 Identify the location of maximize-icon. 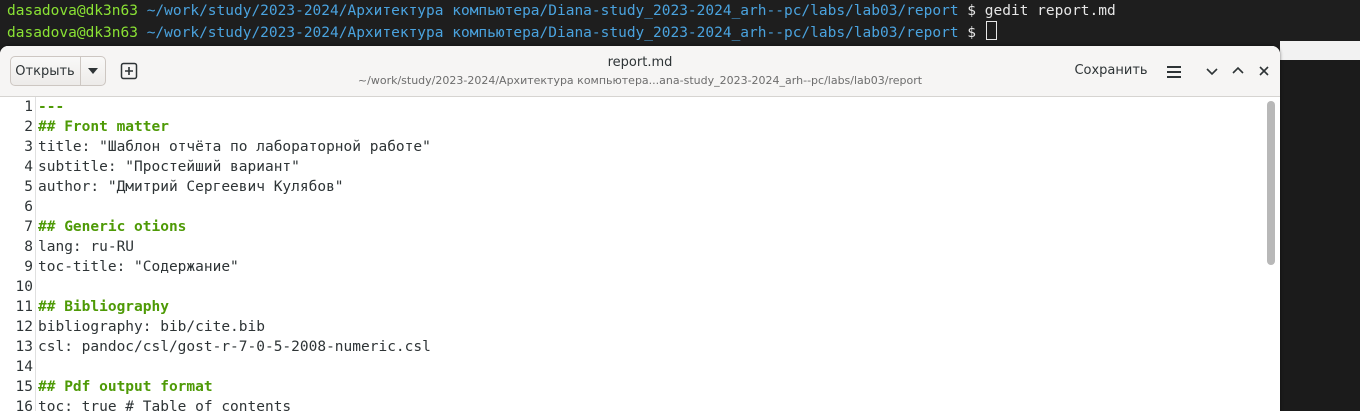
(1238, 70).